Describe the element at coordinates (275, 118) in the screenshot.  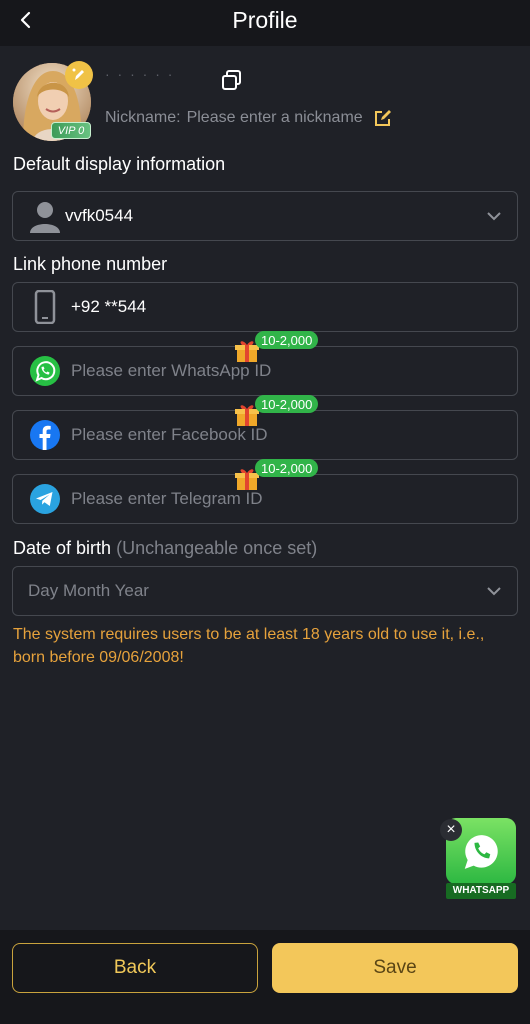
I see `nickname-input: Please enter a nickname` at that location.